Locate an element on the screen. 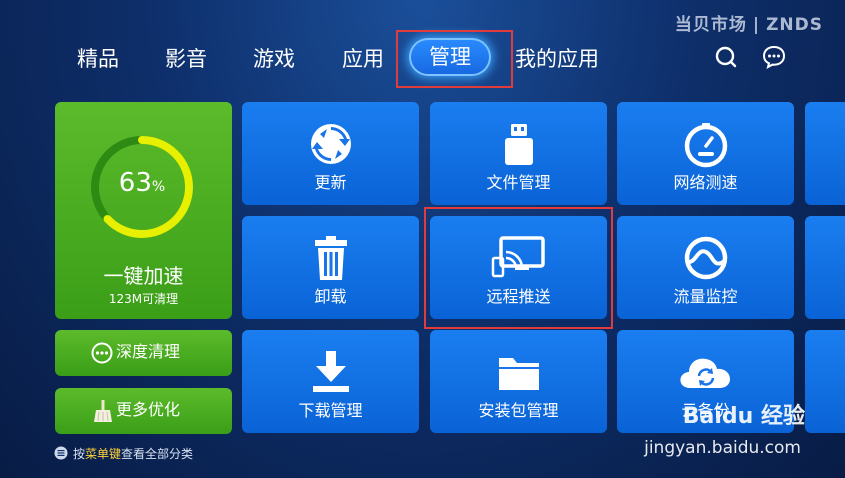 The height and width of the screenshot is (478, 845). tile-package-manager: 安装包管理 is located at coordinates (518, 381).